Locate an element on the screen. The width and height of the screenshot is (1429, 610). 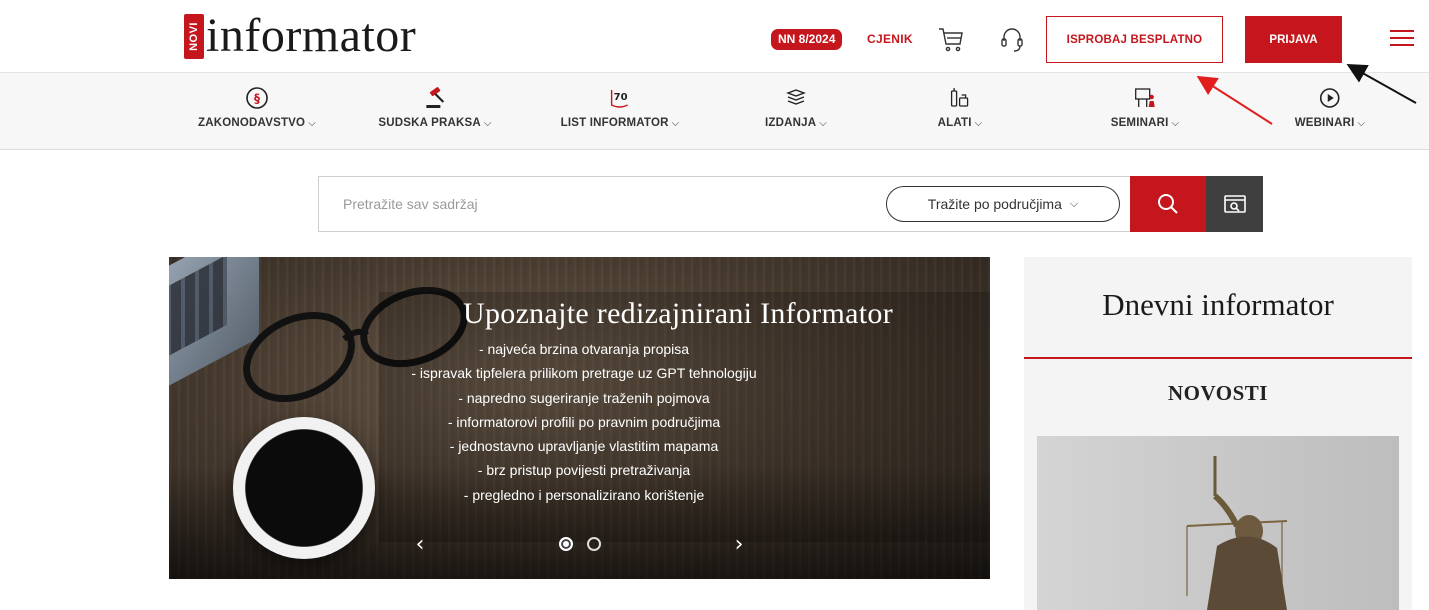
nav-item-webinari: WEBINARI ⌵ is located at coordinates (1330, 107).